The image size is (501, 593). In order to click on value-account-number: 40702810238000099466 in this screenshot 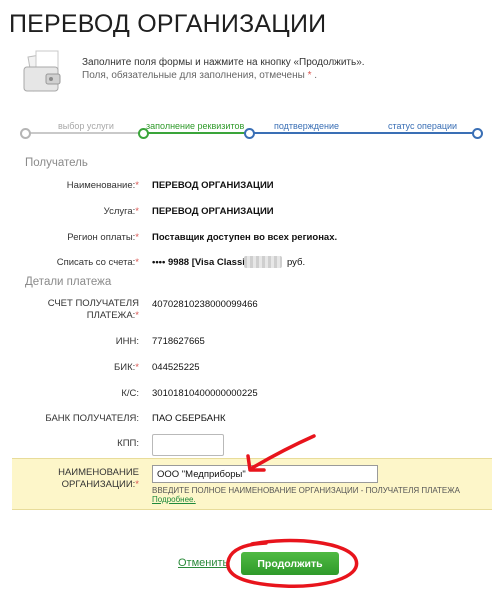, I will do `click(205, 304)`.